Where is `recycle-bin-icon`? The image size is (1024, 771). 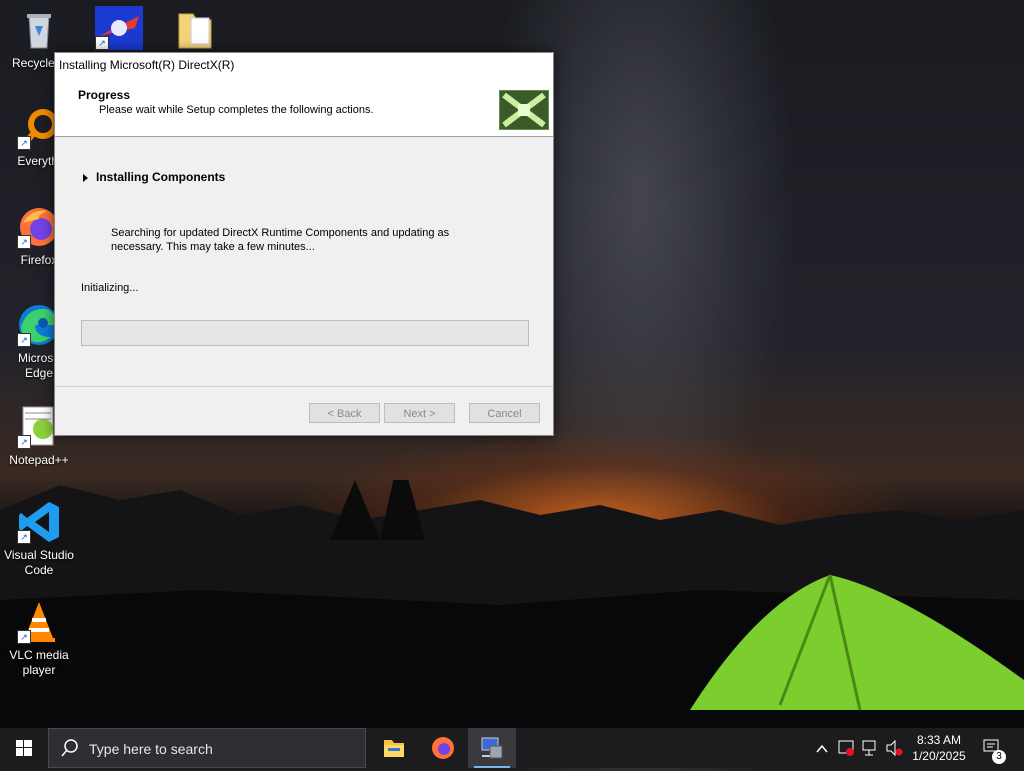 recycle-bin-icon is located at coordinates (39, 30).